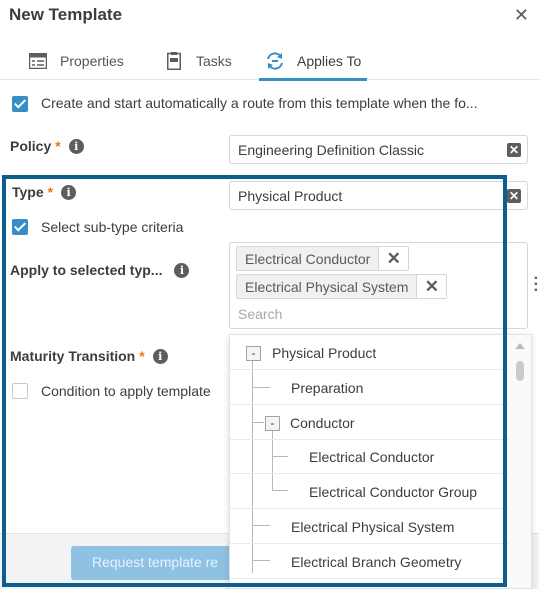 The image size is (539, 589). I want to click on type-label-text: Type, so click(28, 192).